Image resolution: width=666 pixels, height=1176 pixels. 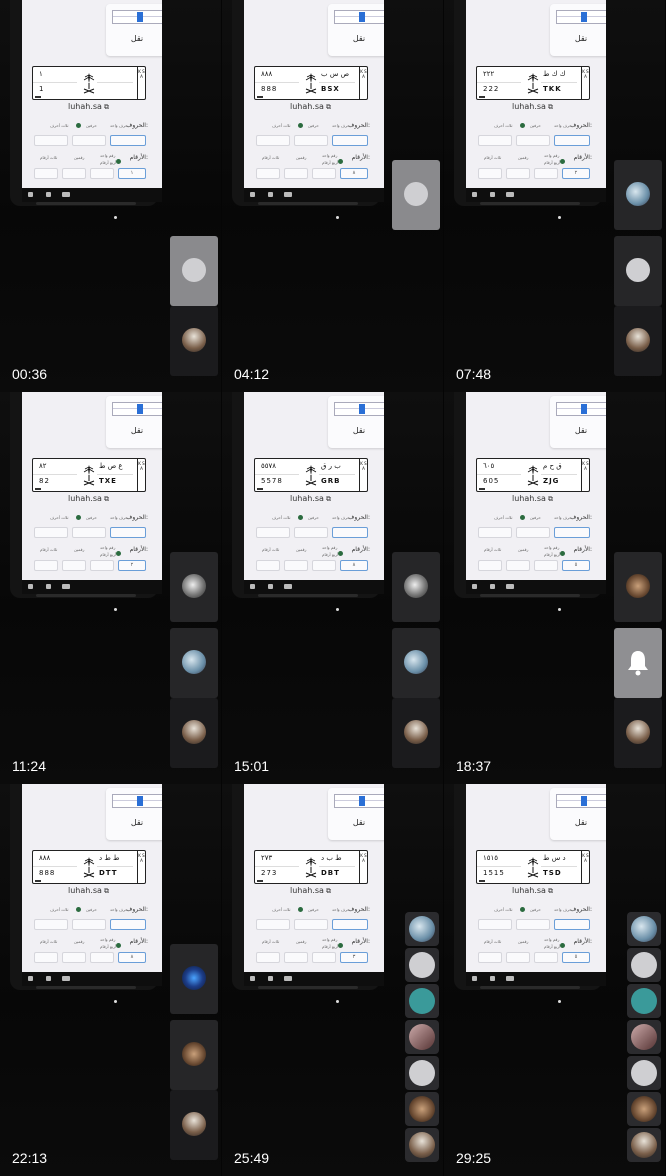 I want to click on site-link: luhah.sa ⧉, so click(x=310, y=499).